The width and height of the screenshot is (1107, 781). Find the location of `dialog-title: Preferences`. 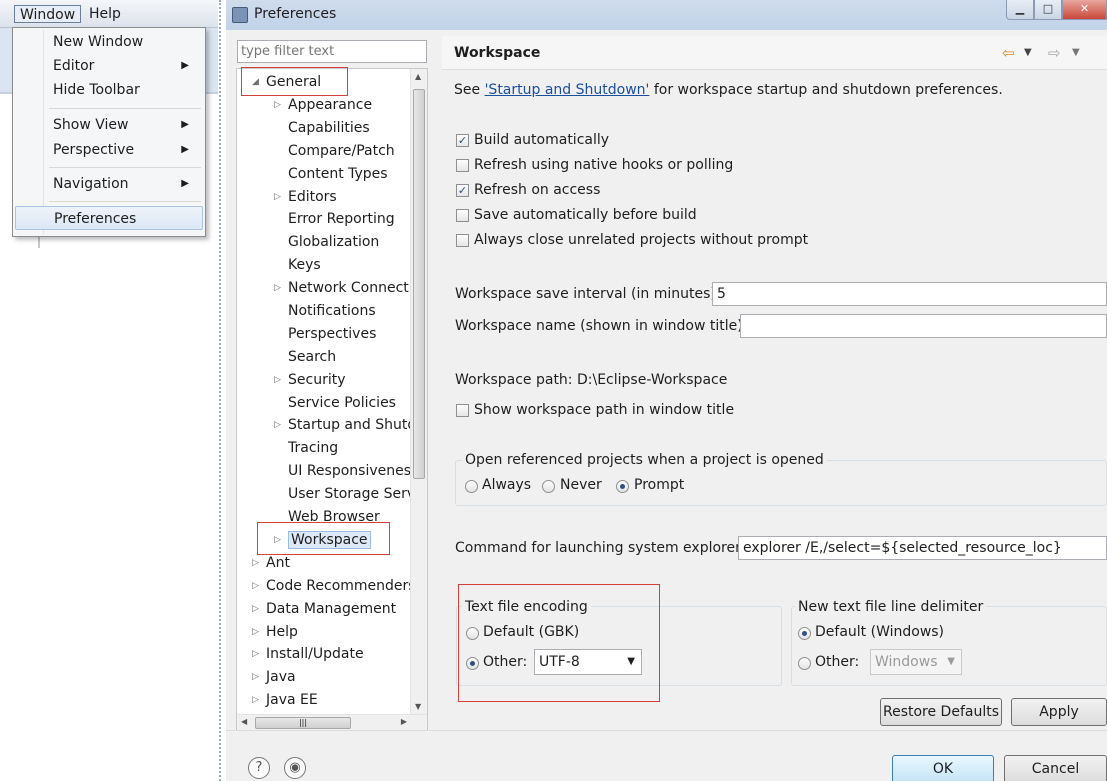

dialog-title: Preferences is located at coordinates (295, 14).